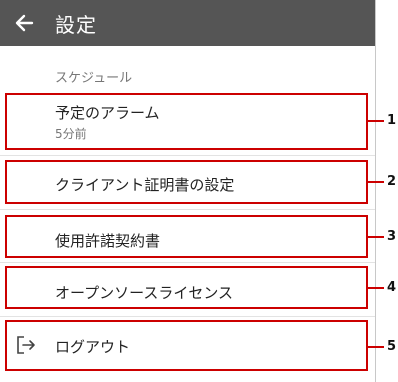 The width and height of the screenshot is (398, 382). Describe the element at coordinates (392, 181) in the screenshot. I see `callout-number-2: 2` at that location.